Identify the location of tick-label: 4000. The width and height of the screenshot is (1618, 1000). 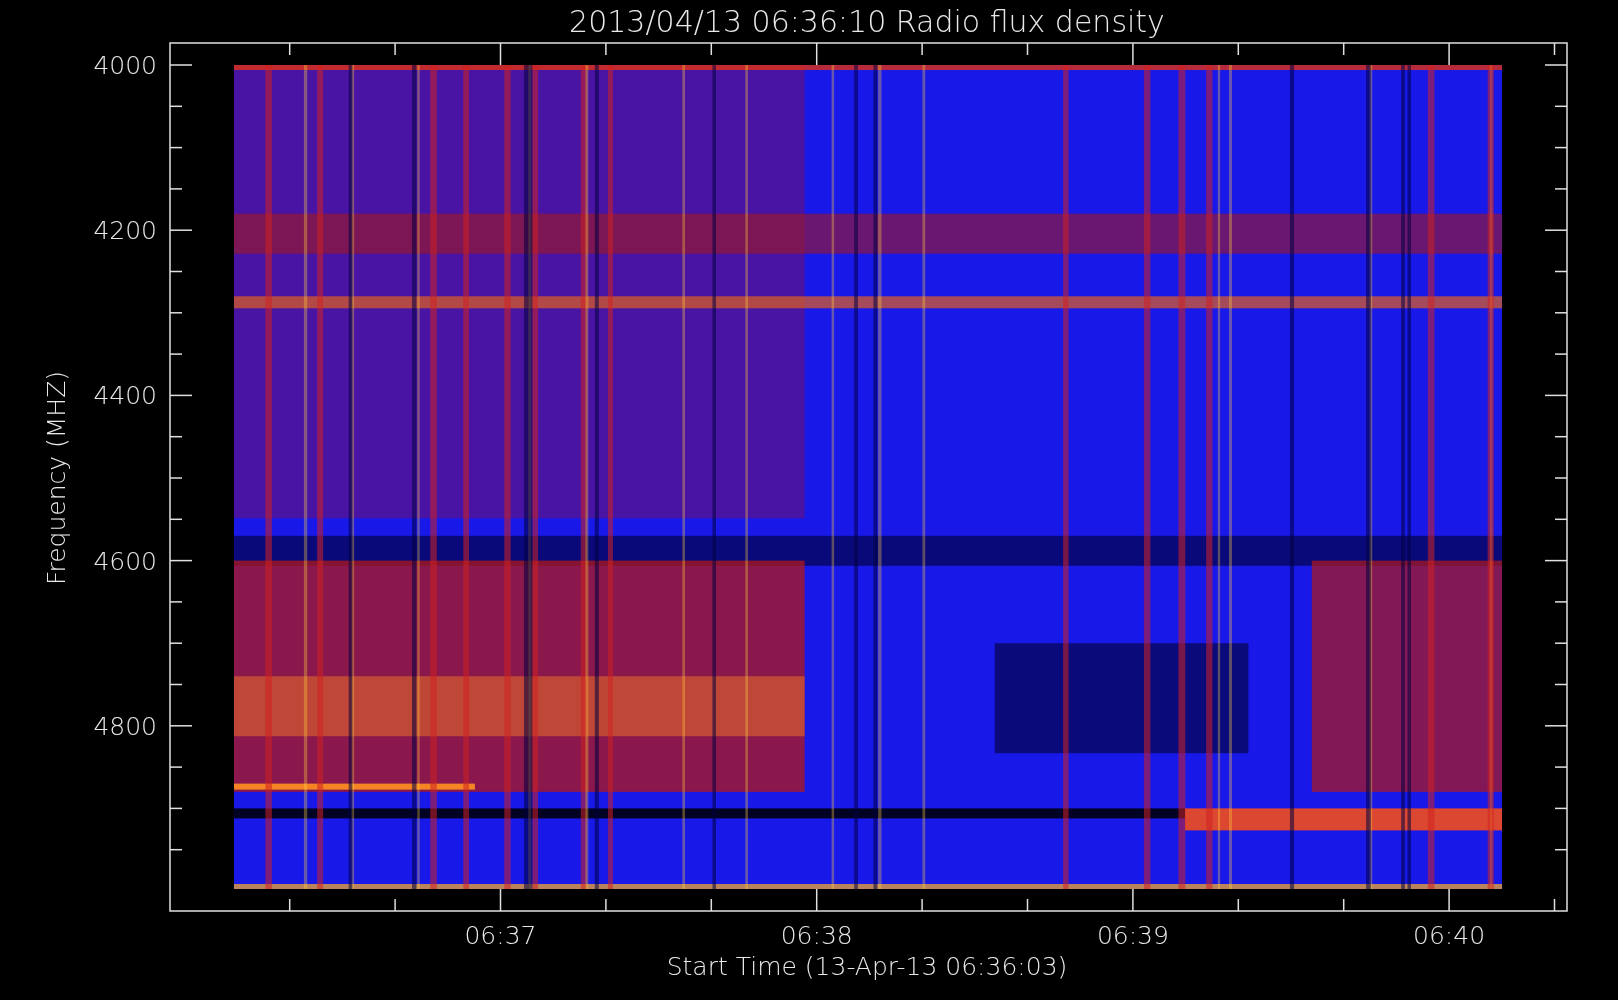
(125, 65).